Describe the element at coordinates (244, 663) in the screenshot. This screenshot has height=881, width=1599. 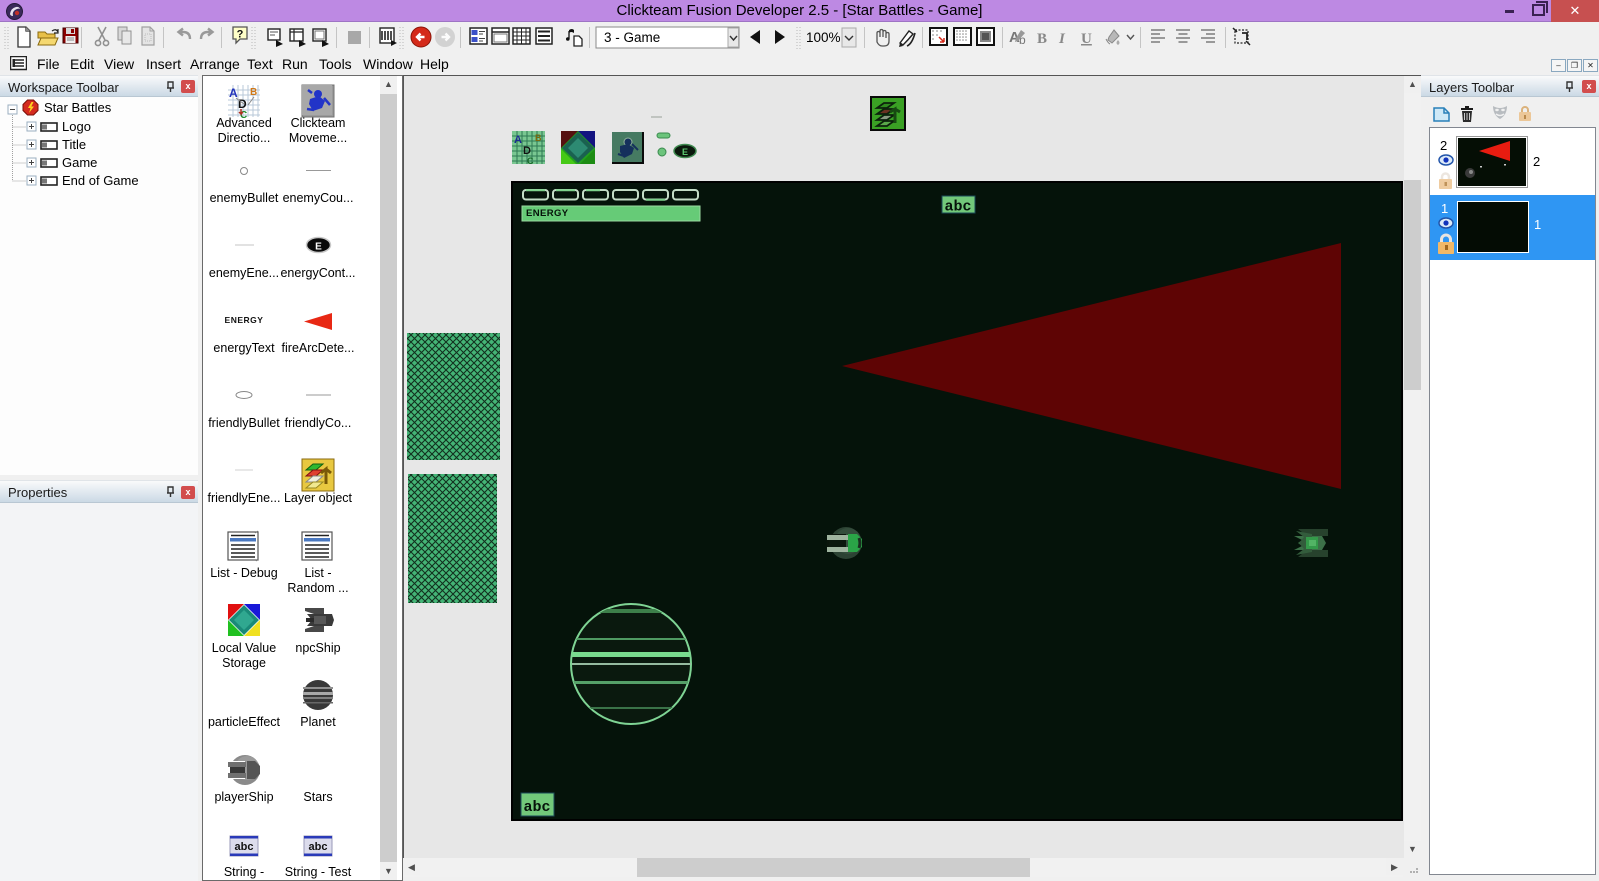
I see `svg-text: Storage` at that location.